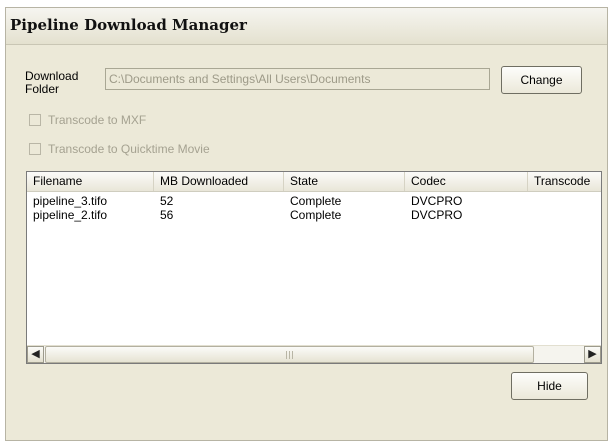  I want to click on column-header-codec: Codec, so click(466, 181).